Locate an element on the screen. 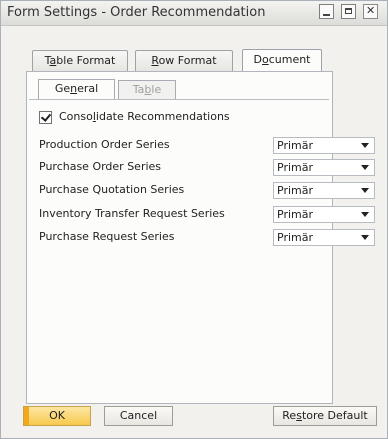 Image resolution: width=388 pixels, height=439 pixels. tab-label-part: ble Format is located at coordinates (86, 60).